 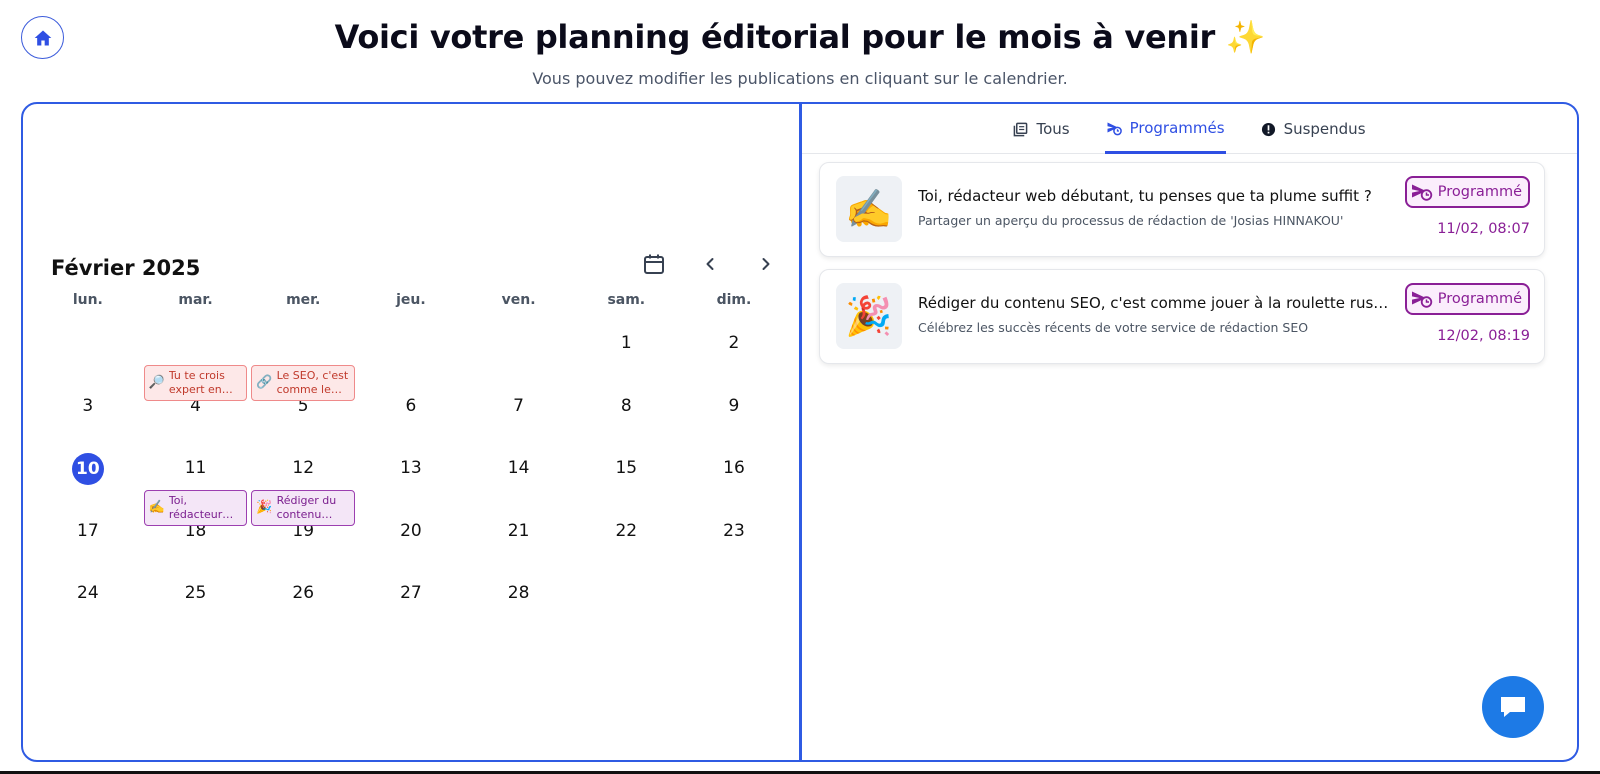 What do you see at coordinates (88, 410) in the screenshot?
I see `calendar-day-cell: 3` at bounding box center [88, 410].